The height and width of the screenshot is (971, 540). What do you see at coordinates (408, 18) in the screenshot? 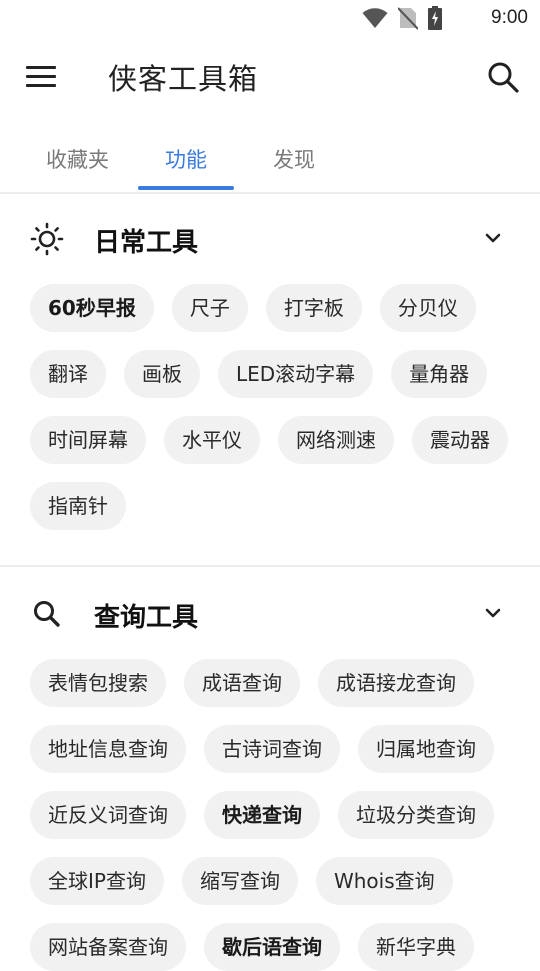
I see `no-sim-icon` at bounding box center [408, 18].